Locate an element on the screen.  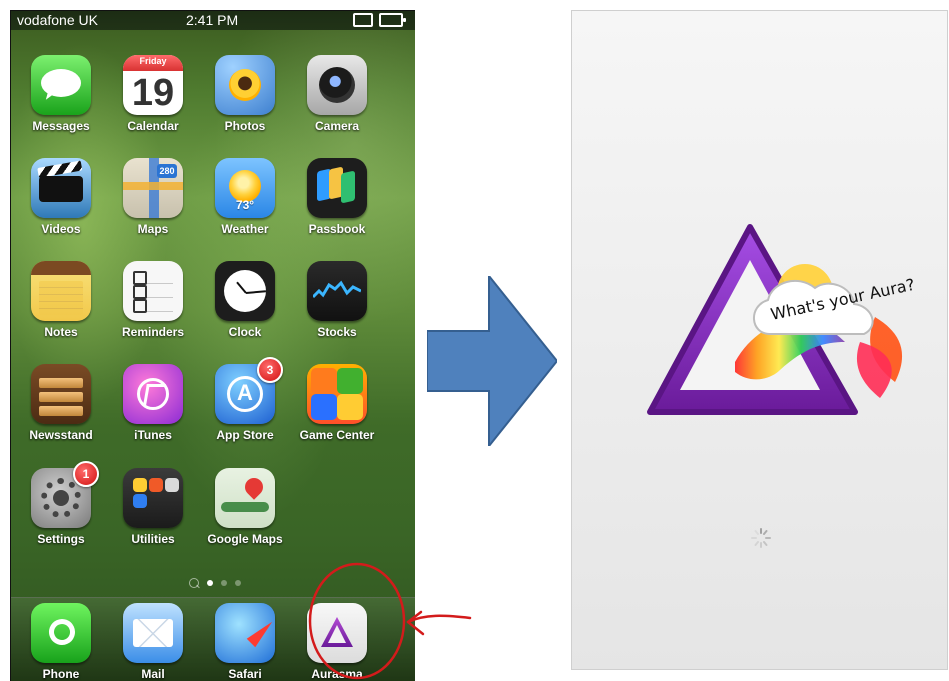
app-maps: 280 Maps is located at coordinates (153, 208).